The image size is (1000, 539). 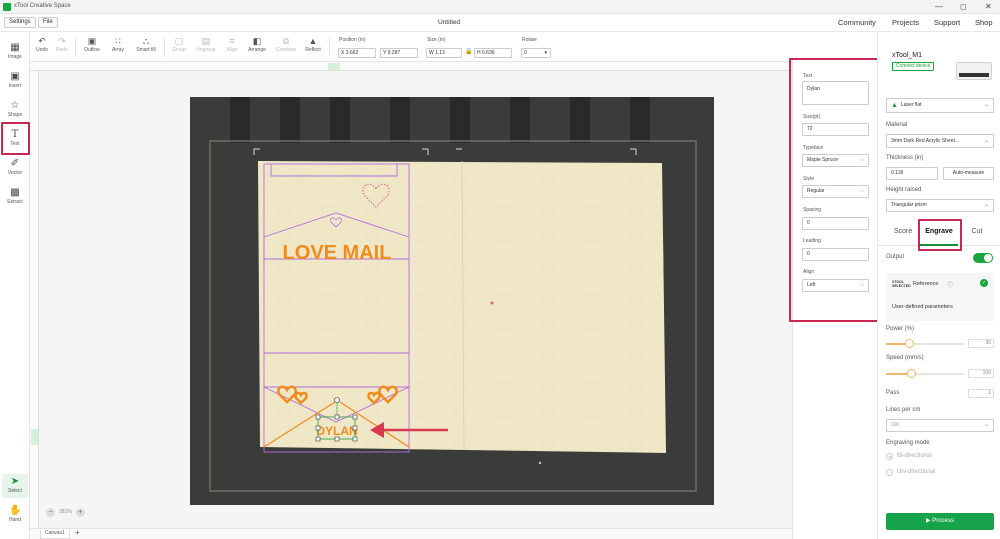 What do you see at coordinates (988, 6) in the screenshot?
I see `close-icon: ✕` at bounding box center [988, 6].